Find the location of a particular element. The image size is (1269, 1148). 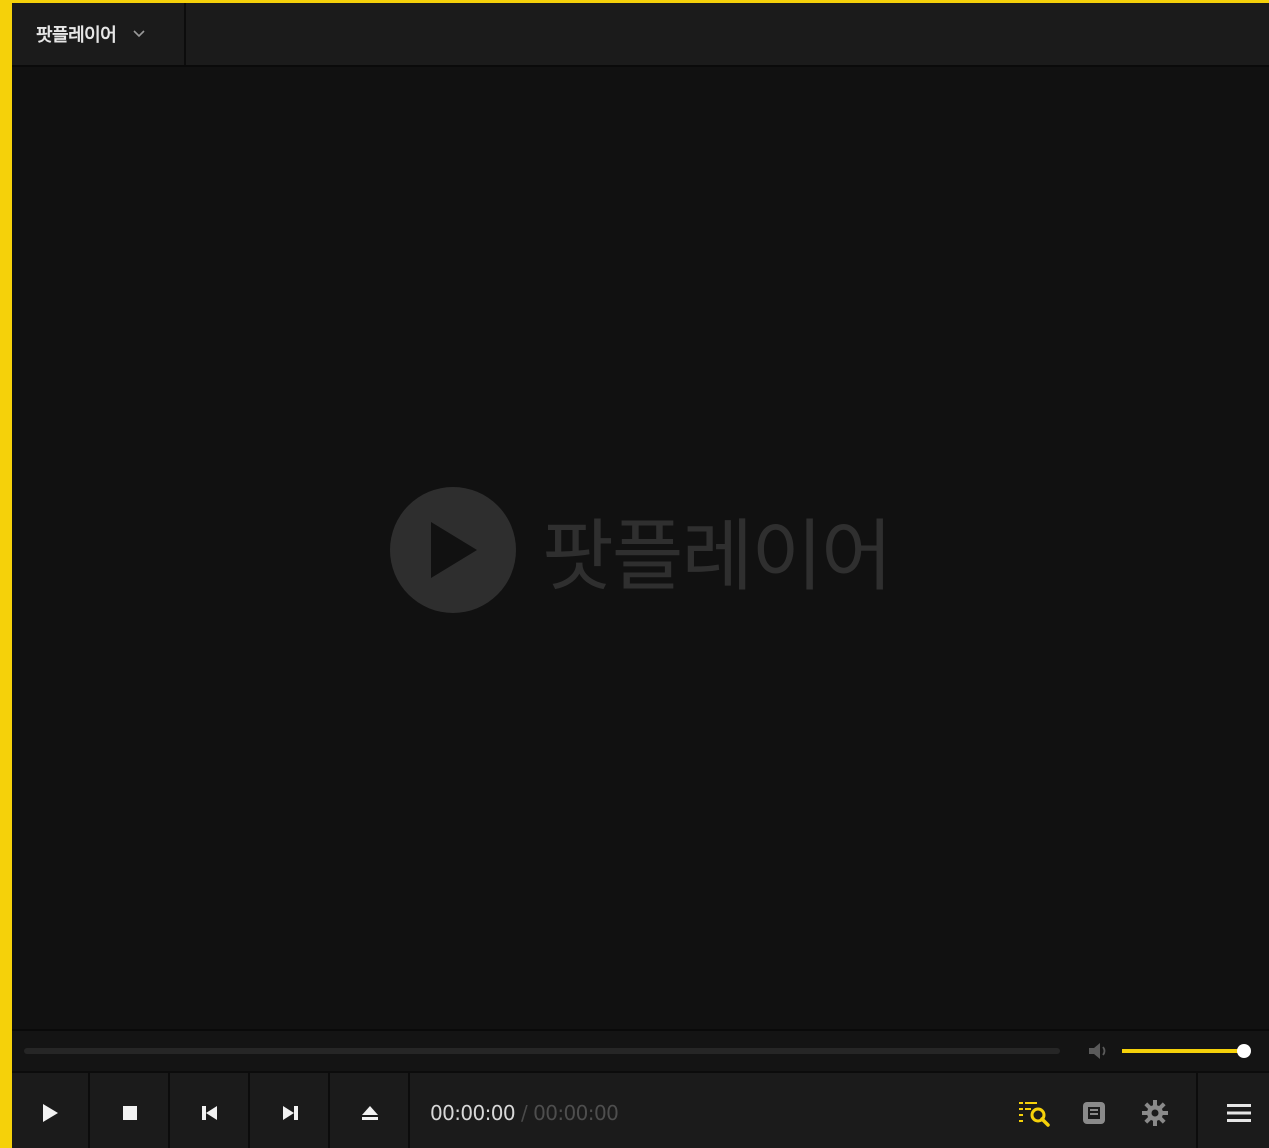

playlist-search-button is located at coordinates (1035, 1110).